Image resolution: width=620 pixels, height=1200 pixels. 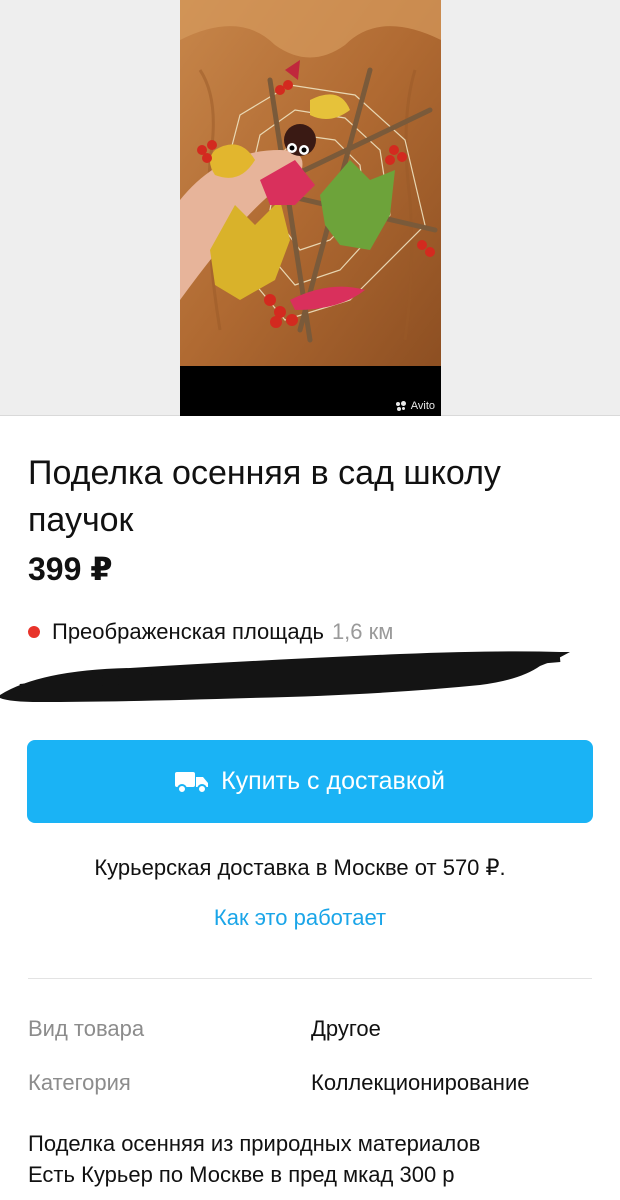 I want to click on section-divider, so click(x=310, y=978).